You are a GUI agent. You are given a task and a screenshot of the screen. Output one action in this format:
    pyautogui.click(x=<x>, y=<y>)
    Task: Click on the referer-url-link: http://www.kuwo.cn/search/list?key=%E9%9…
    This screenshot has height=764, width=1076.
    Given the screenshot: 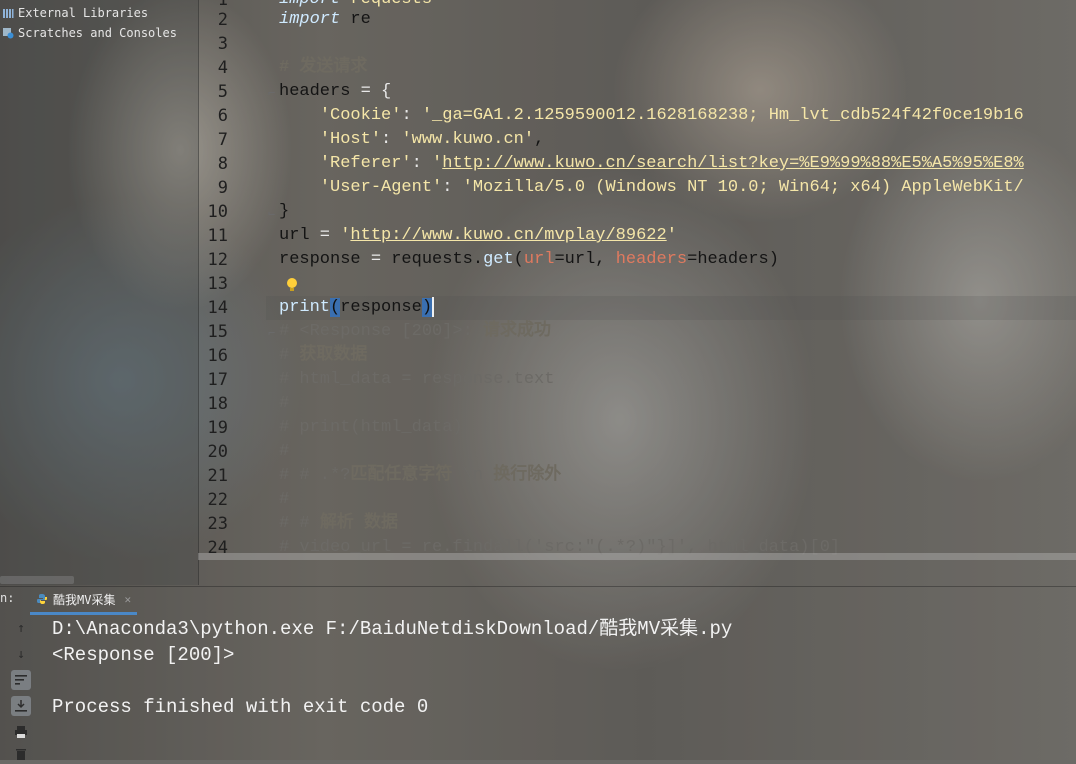 What is the action you would take?
    pyautogui.click(x=733, y=163)
    